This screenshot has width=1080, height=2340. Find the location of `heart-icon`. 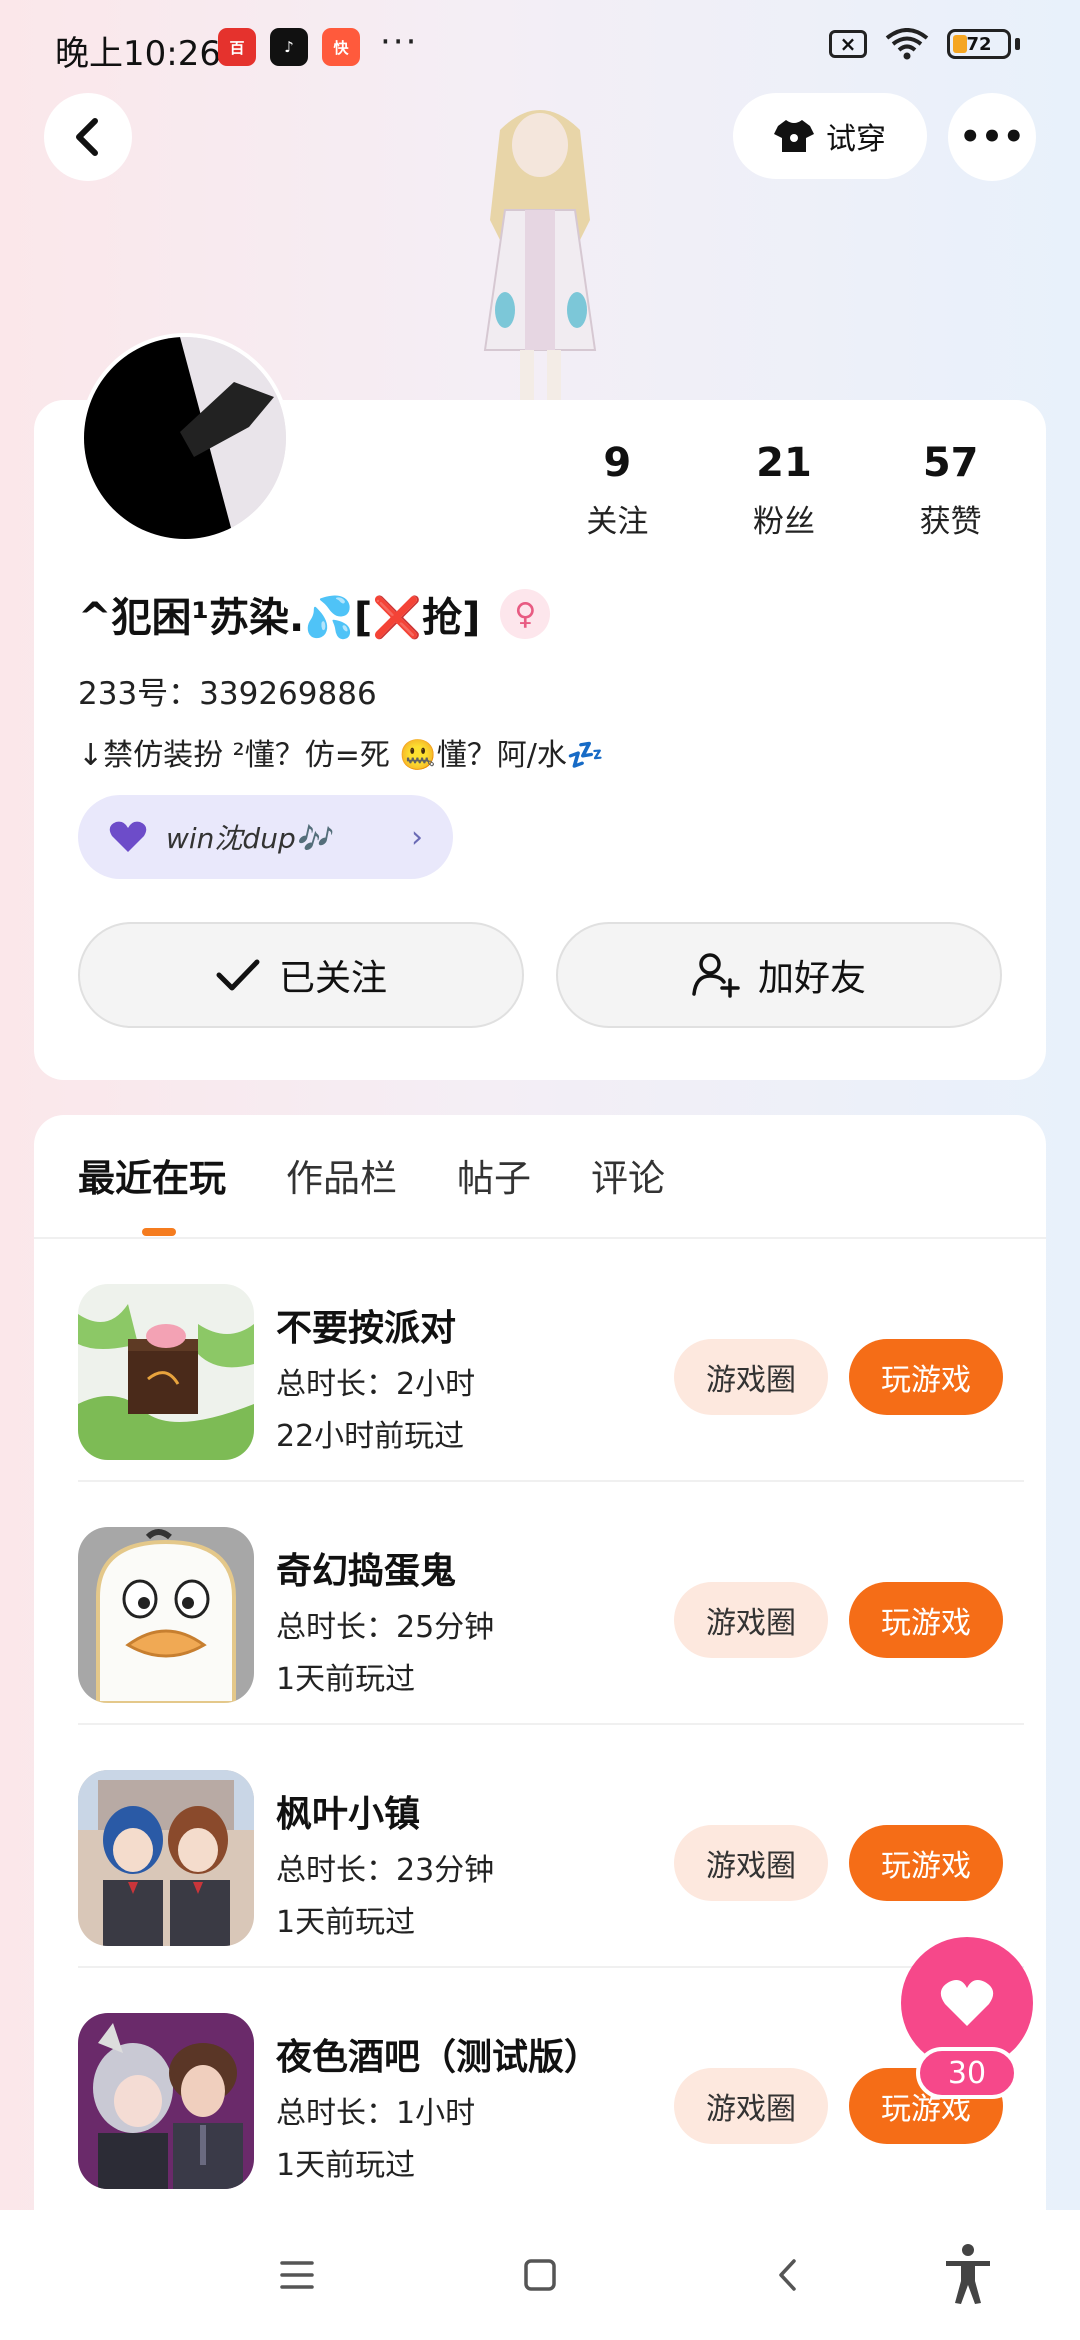

heart-icon is located at coordinates (128, 836).